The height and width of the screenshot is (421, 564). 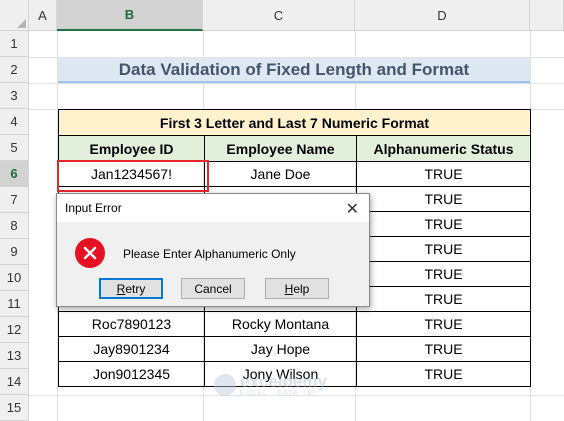 I want to click on row-header-15: 15, so click(x=14, y=408).